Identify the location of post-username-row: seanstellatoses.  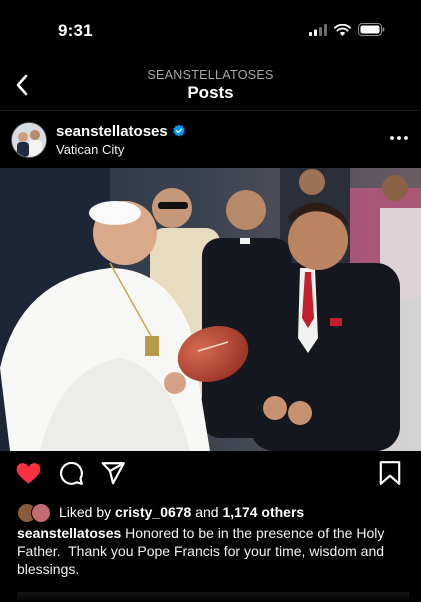
(121, 131).